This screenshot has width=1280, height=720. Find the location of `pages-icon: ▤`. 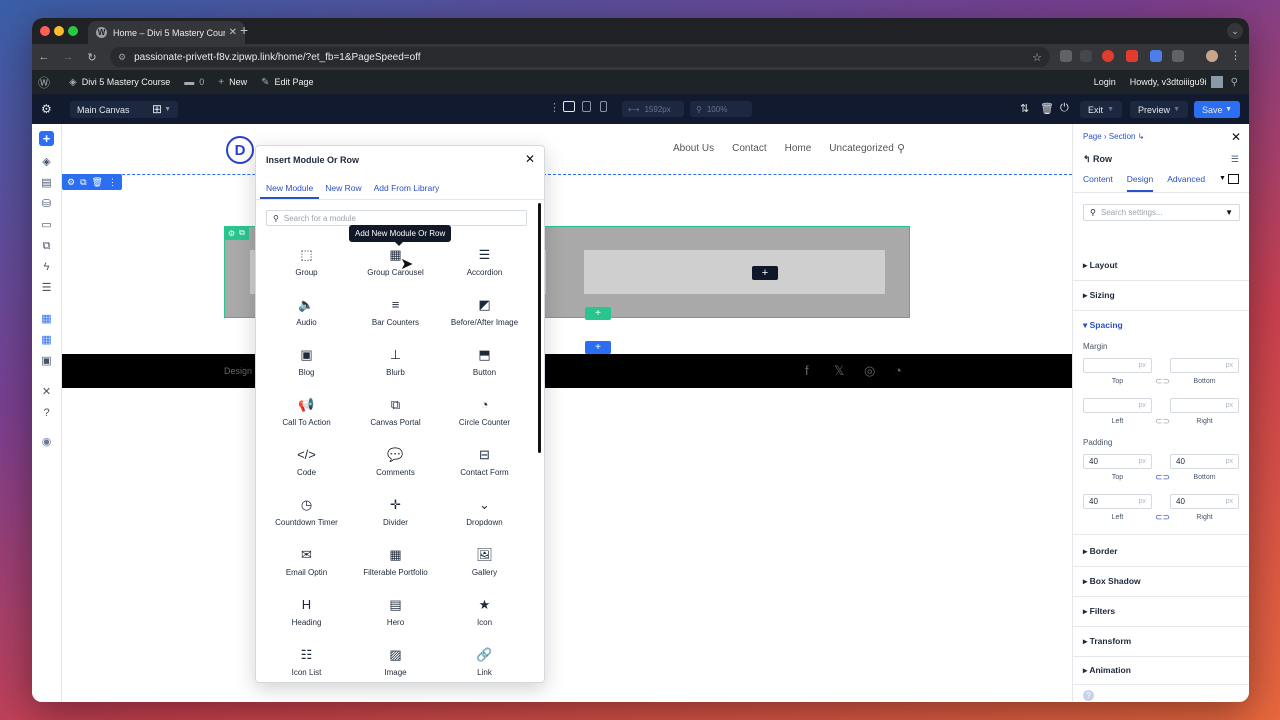

pages-icon: ▤ is located at coordinates (46, 183).